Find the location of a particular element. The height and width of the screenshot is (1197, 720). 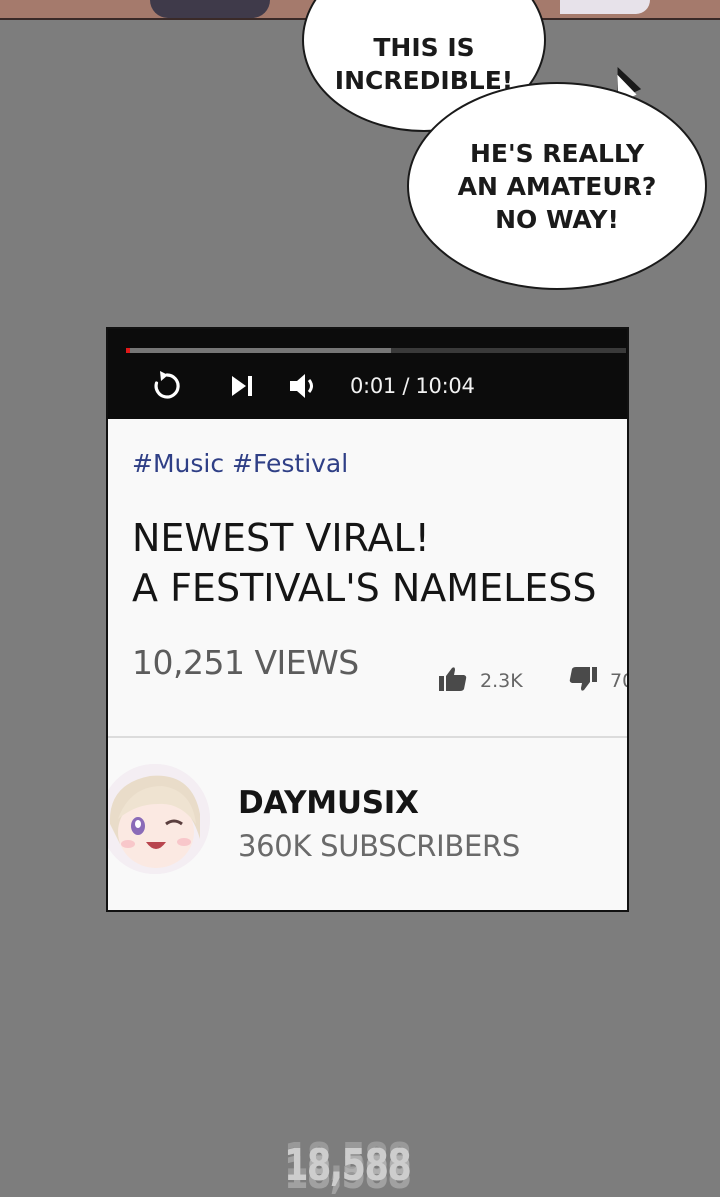

volume-icon is located at coordinates (303, 386).